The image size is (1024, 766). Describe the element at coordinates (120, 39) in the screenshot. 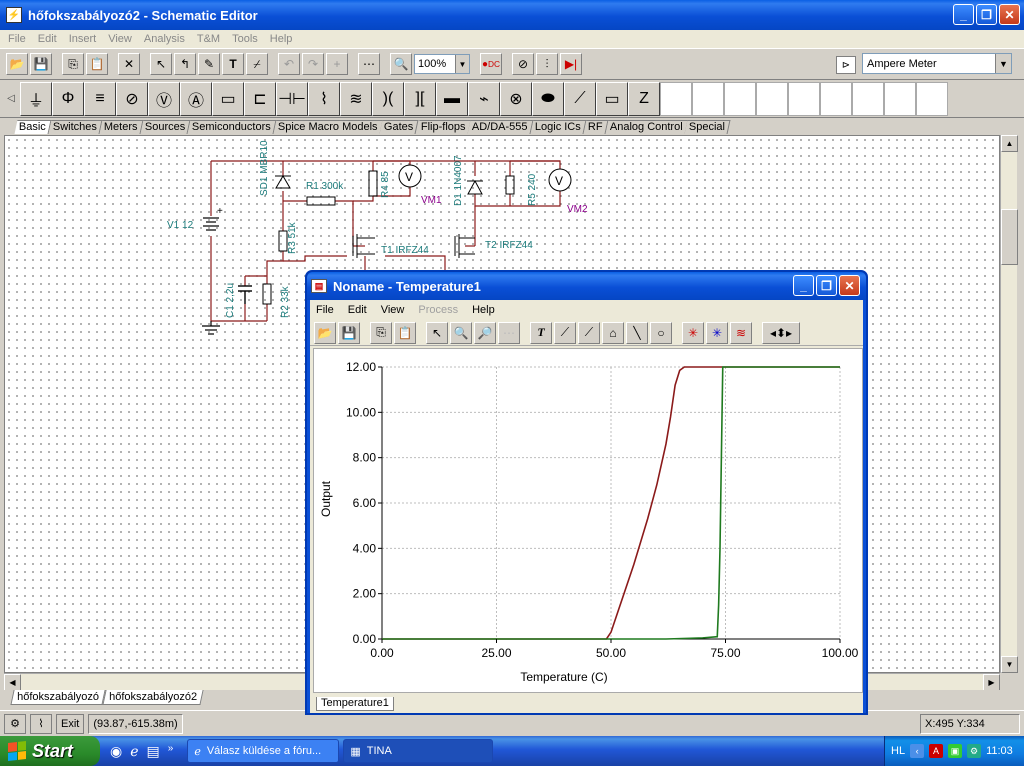

I see `menu-view: View` at that location.